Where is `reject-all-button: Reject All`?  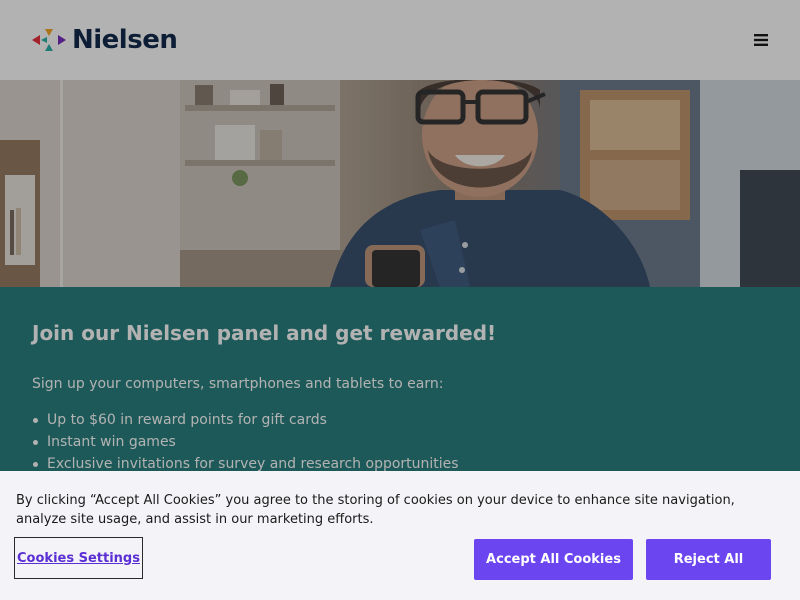 reject-all-button: Reject All is located at coordinates (708, 559).